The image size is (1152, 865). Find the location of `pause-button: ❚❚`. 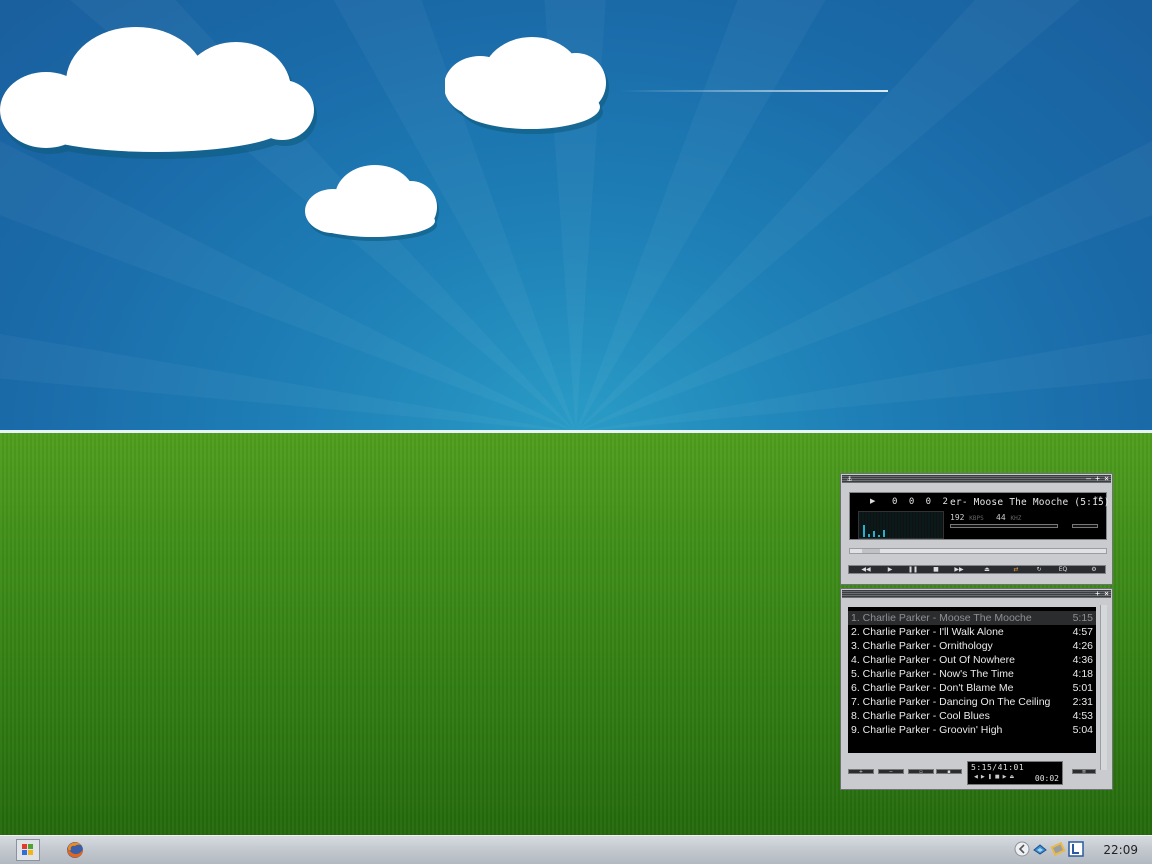

pause-button: ❚❚ is located at coordinates (913, 569).